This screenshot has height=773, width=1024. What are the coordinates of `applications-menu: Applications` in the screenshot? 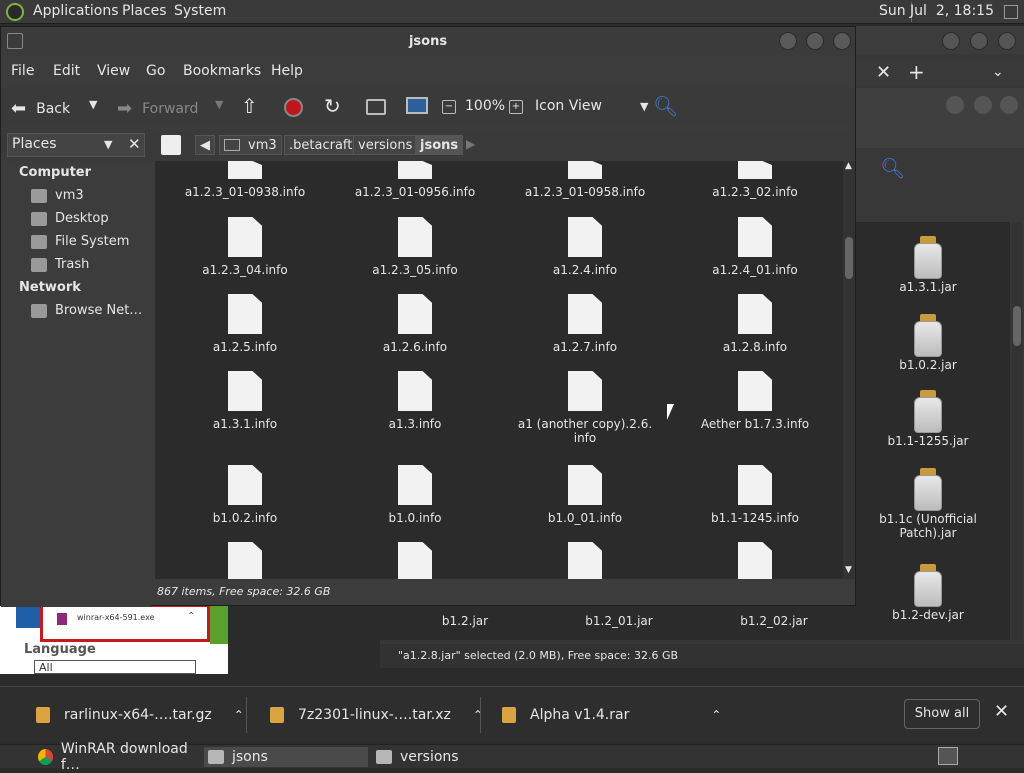 It's located at (76, 11).